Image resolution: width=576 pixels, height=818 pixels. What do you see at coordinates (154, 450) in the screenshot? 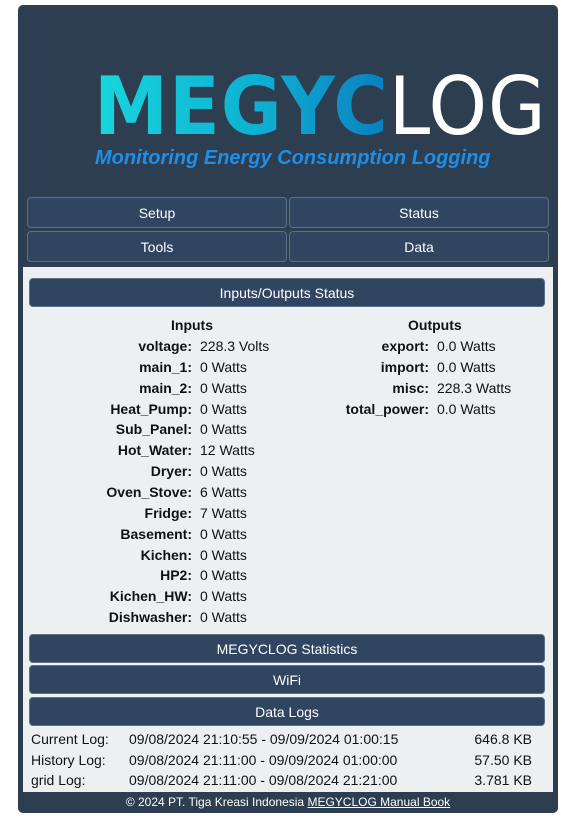
I see `input-row-label: Hot_Water:` at bounding box center [154, 450].